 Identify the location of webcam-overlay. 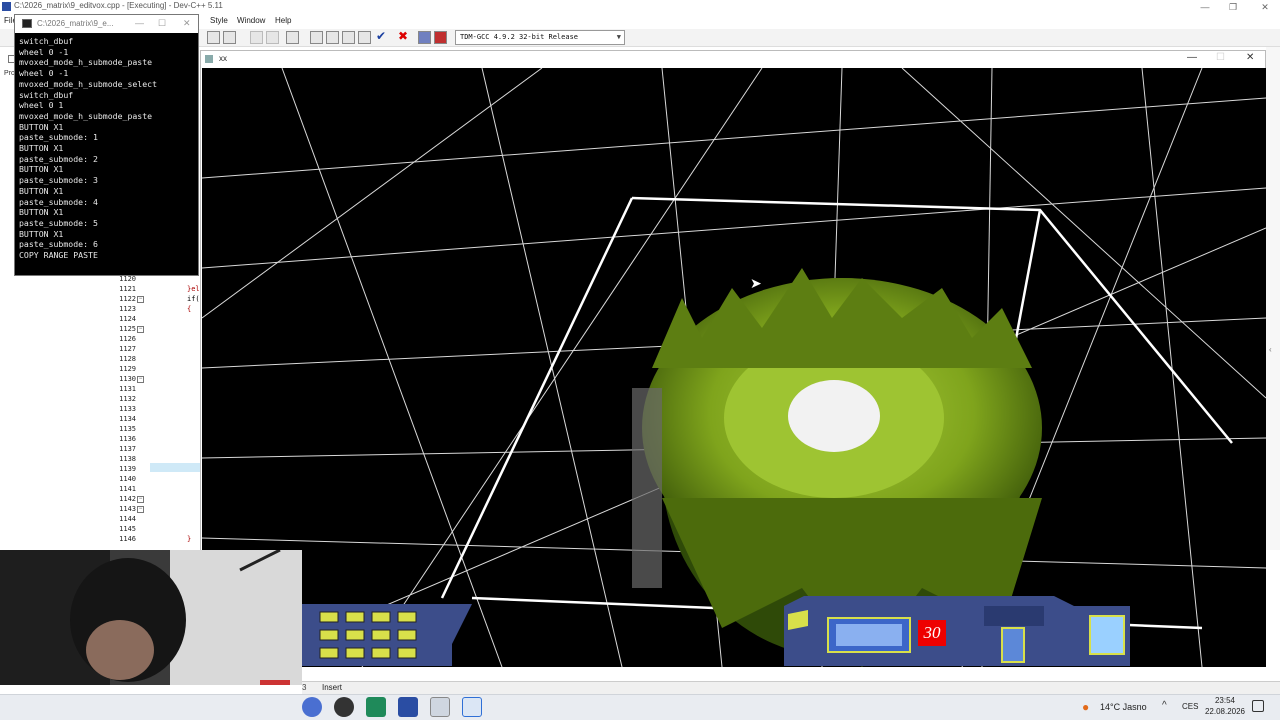
(151, 617).